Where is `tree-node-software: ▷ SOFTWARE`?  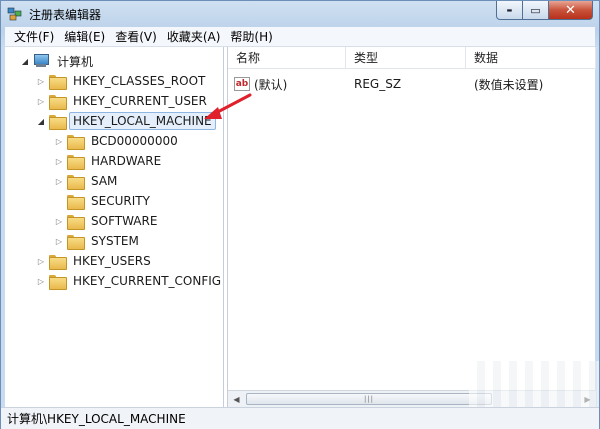
tree-node-software: ▷ SOFTWARE is located at coordinates (107, 221).